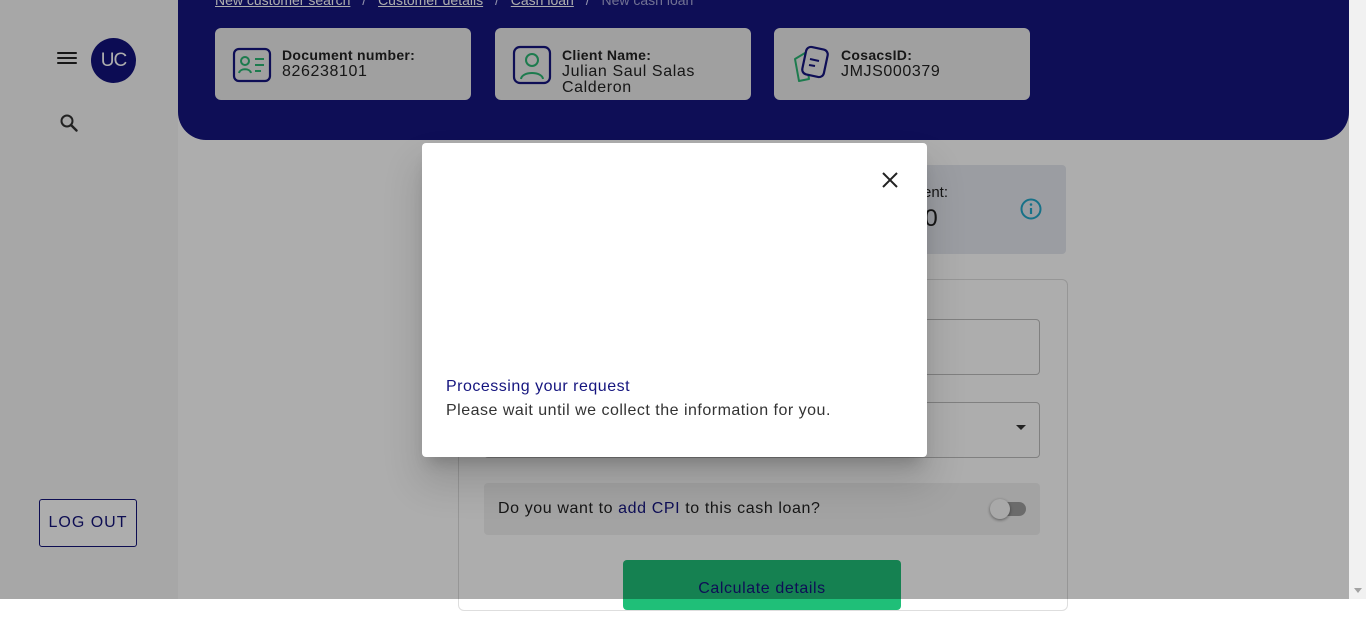 This screenshot has height=618, width=1366. I want to click on close-icon, so click(890, 180).